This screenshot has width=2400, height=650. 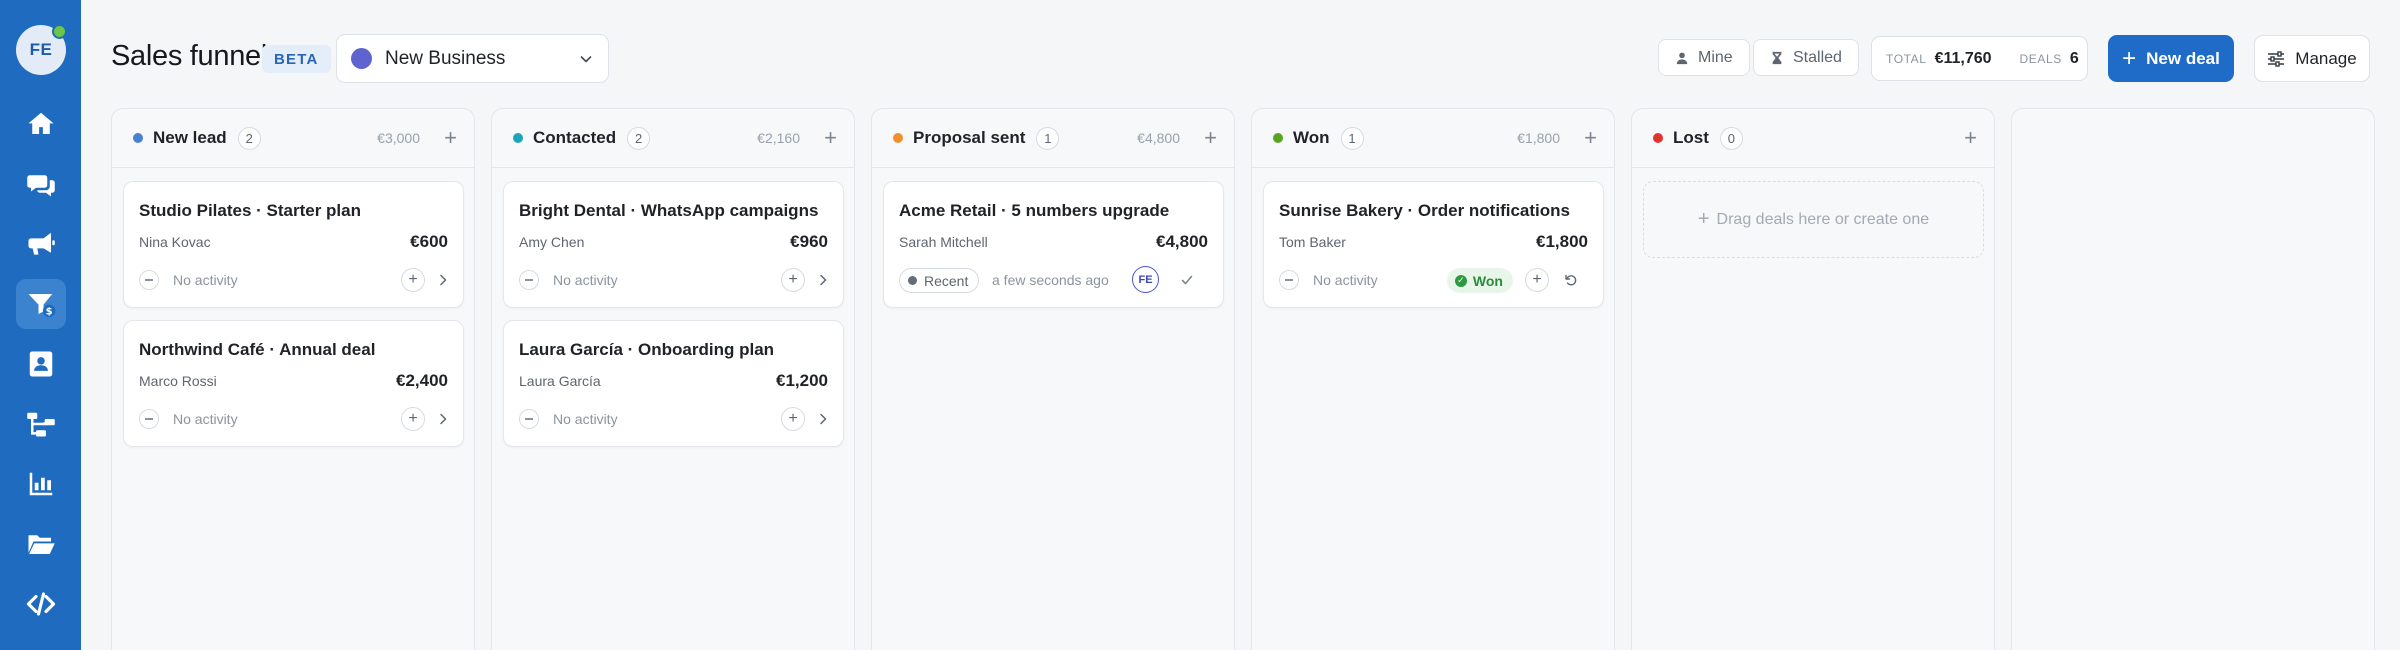 What do you see at coordinates (1715, 57) in the screenshot?
I see `filter-mine-label: Mine` at bounding box center [1715, 57].